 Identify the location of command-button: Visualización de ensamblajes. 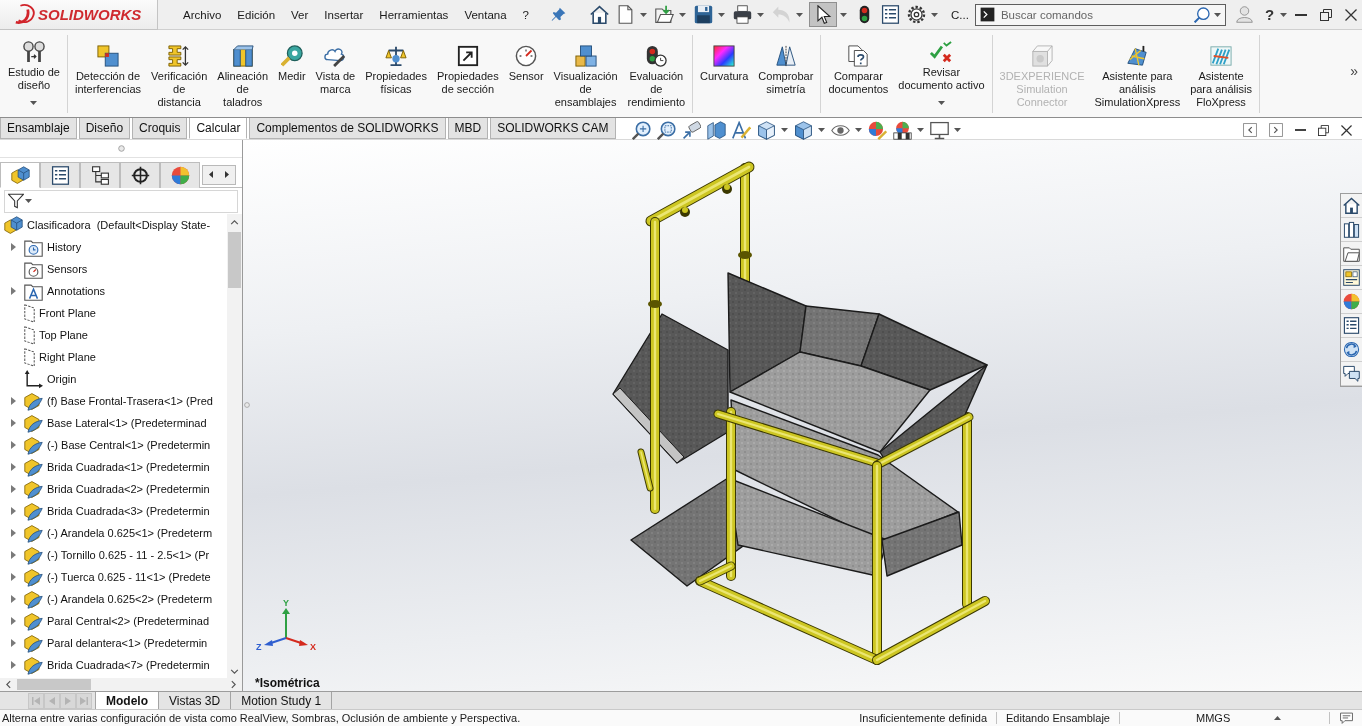
(585, 74).